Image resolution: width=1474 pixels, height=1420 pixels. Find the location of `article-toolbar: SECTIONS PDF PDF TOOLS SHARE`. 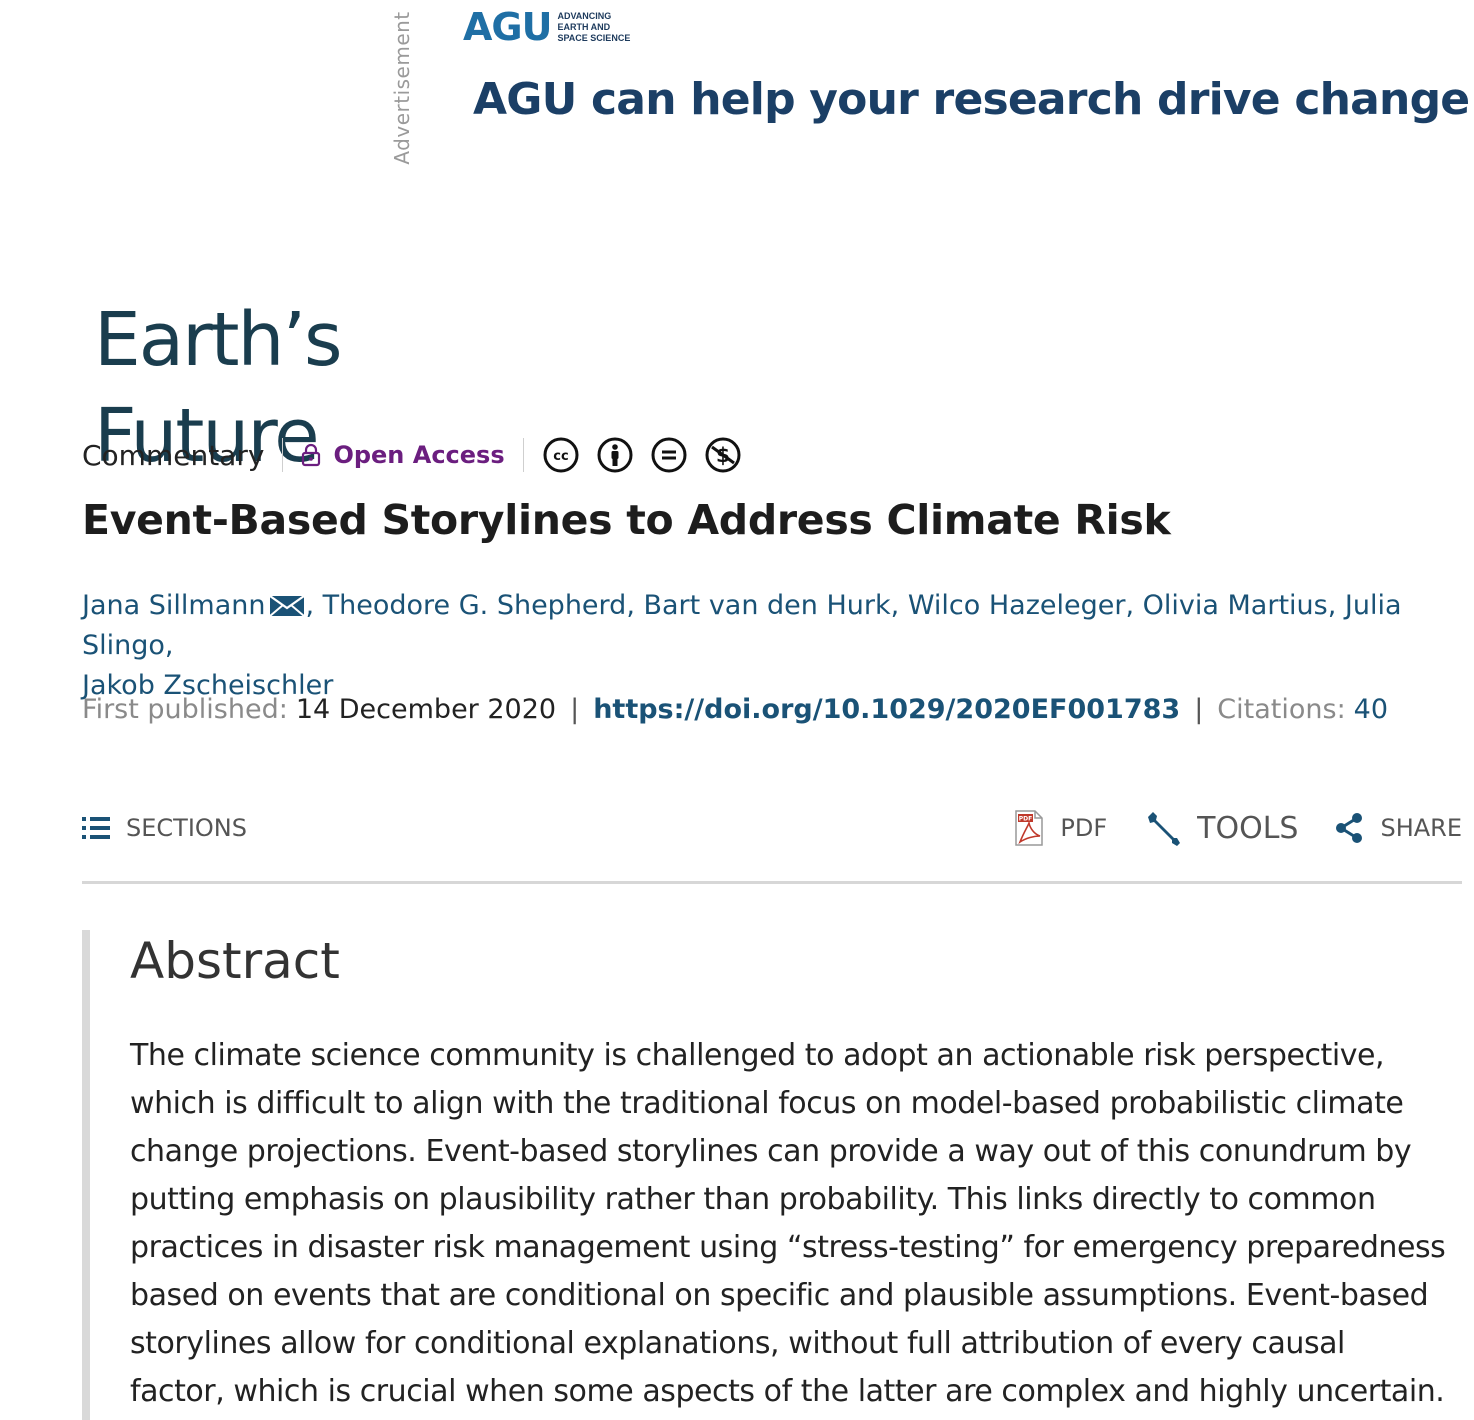

article-toolbar: SECTIONS PDF PDF TOOLS SHARE is located at coordinates (772, 828).